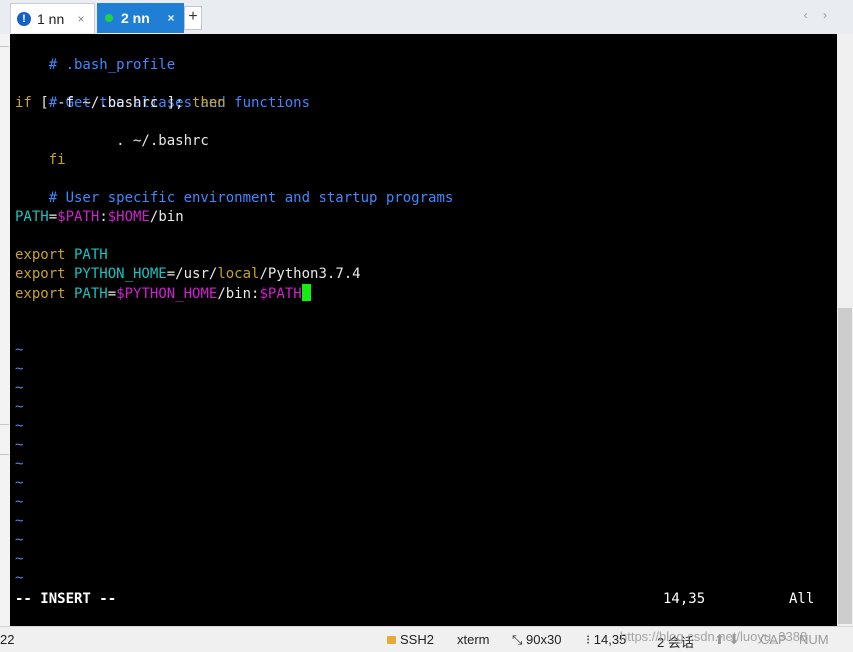 This screenshot has height=652, width=853. Describe the element at coordinates (417, 639) in the screenshot. I see `protocol-label: SSH2` at that location.